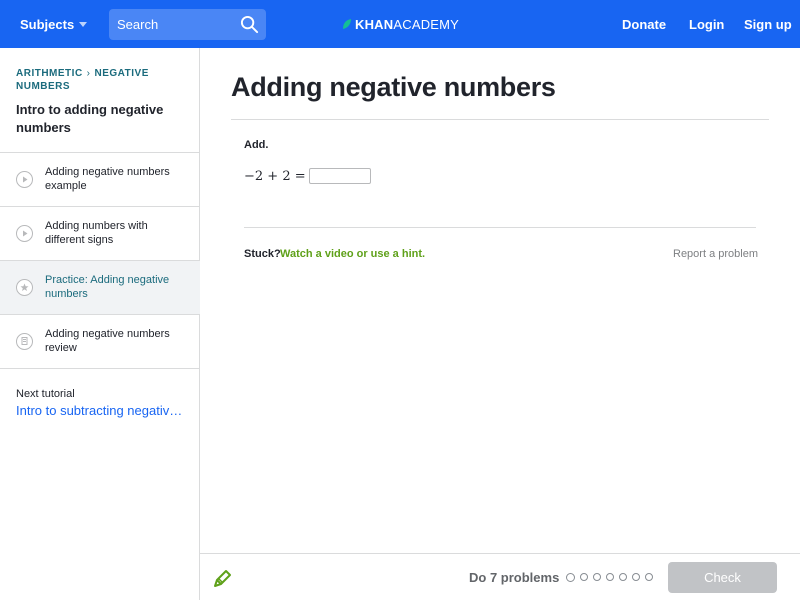  What do you see at coordinates (500, 227) in the screenshot?
I see `problem-divider` at bounding box center [500, 227].